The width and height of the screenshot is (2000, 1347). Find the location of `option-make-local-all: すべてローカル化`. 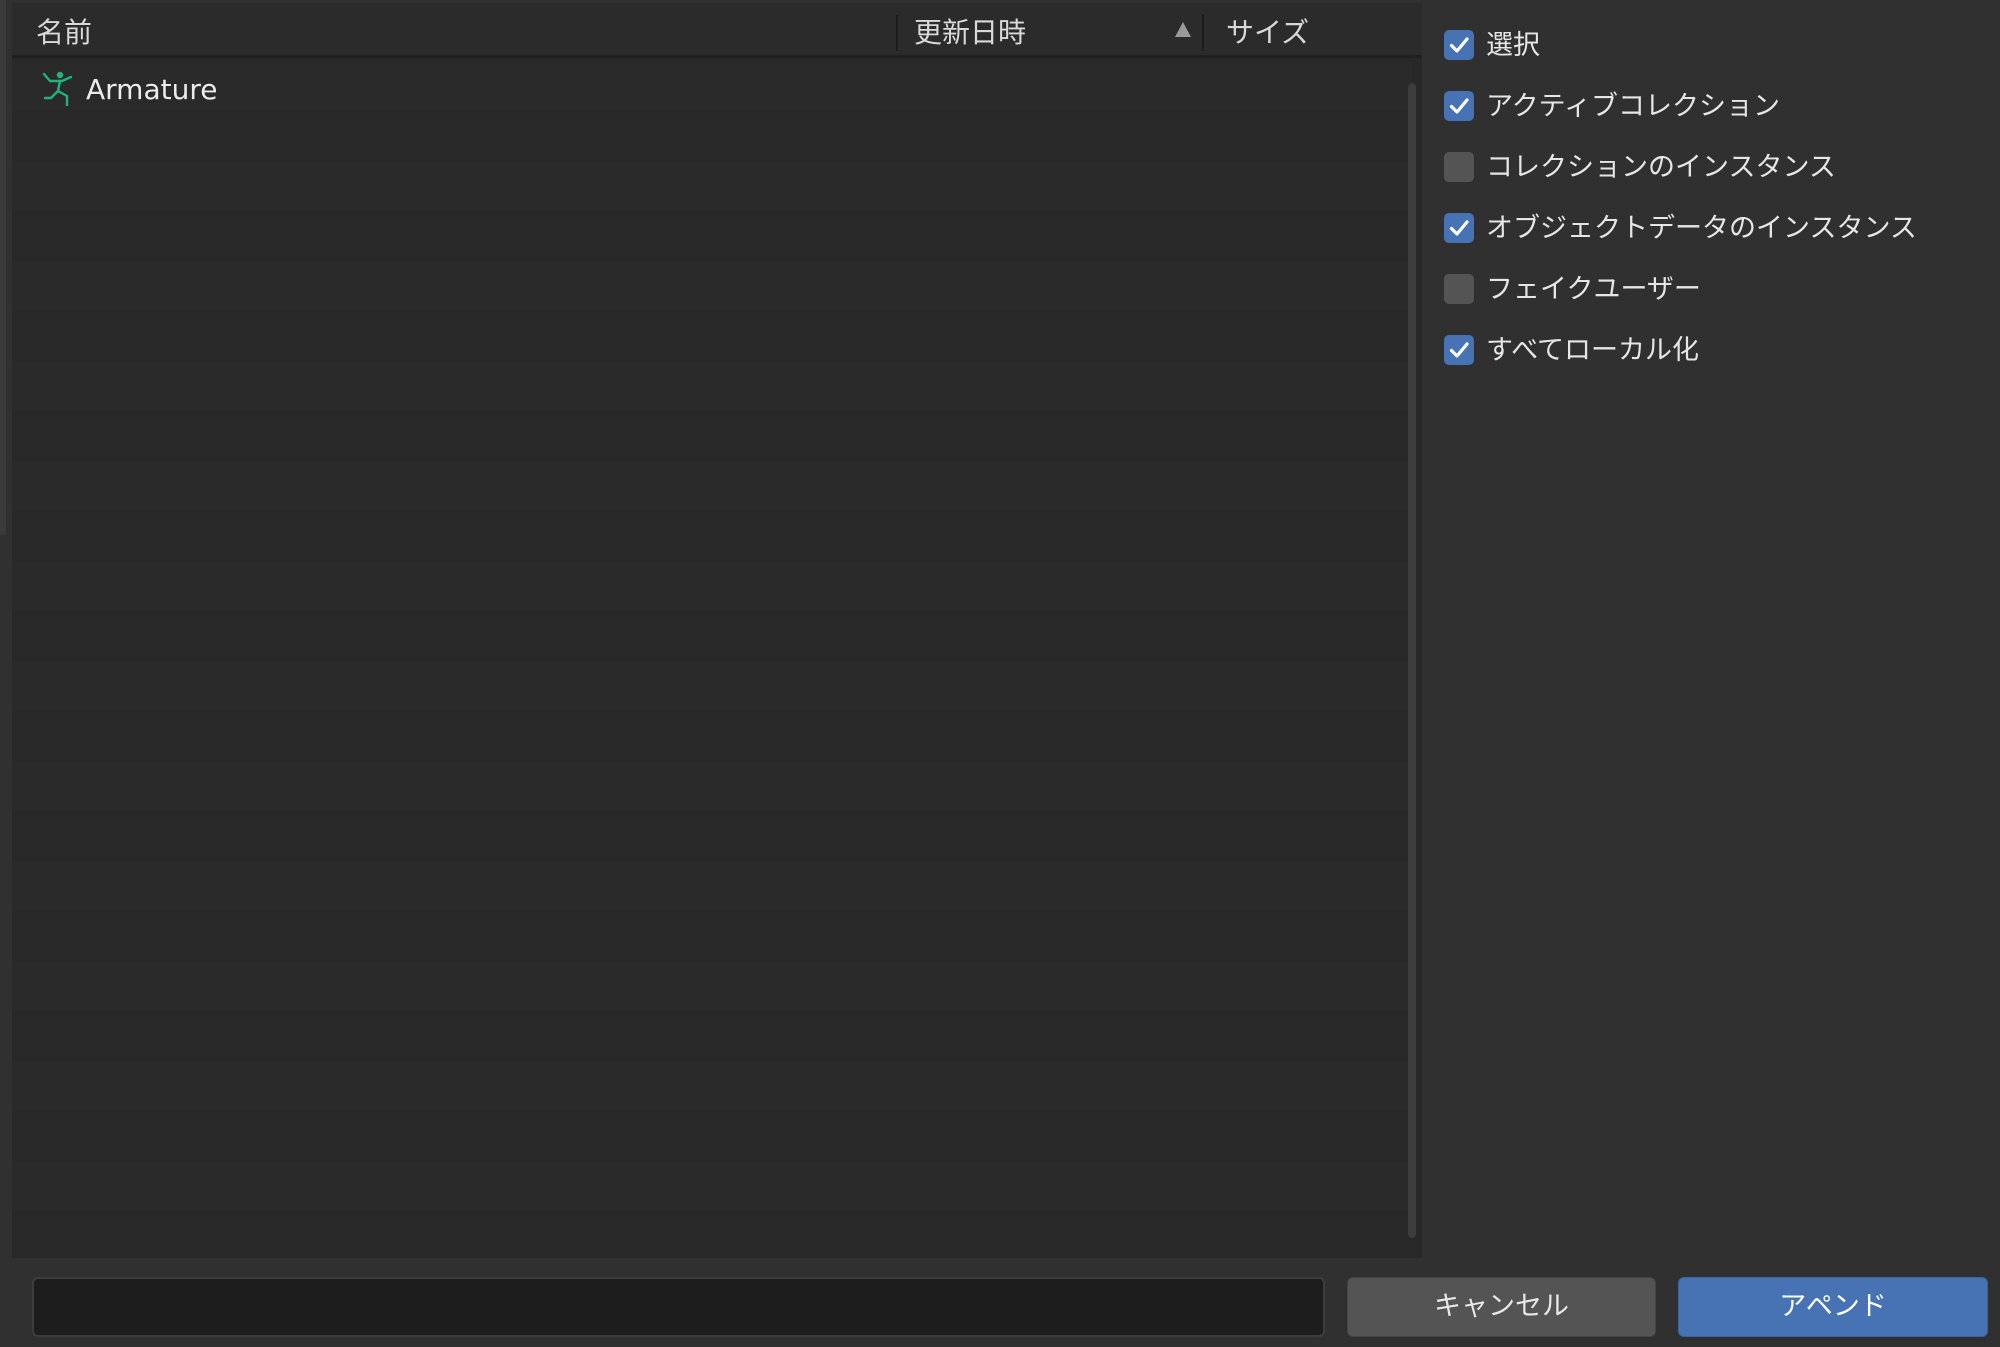

option-make-local-all: すべてローカル化 is located at coordinates (1708, 355).